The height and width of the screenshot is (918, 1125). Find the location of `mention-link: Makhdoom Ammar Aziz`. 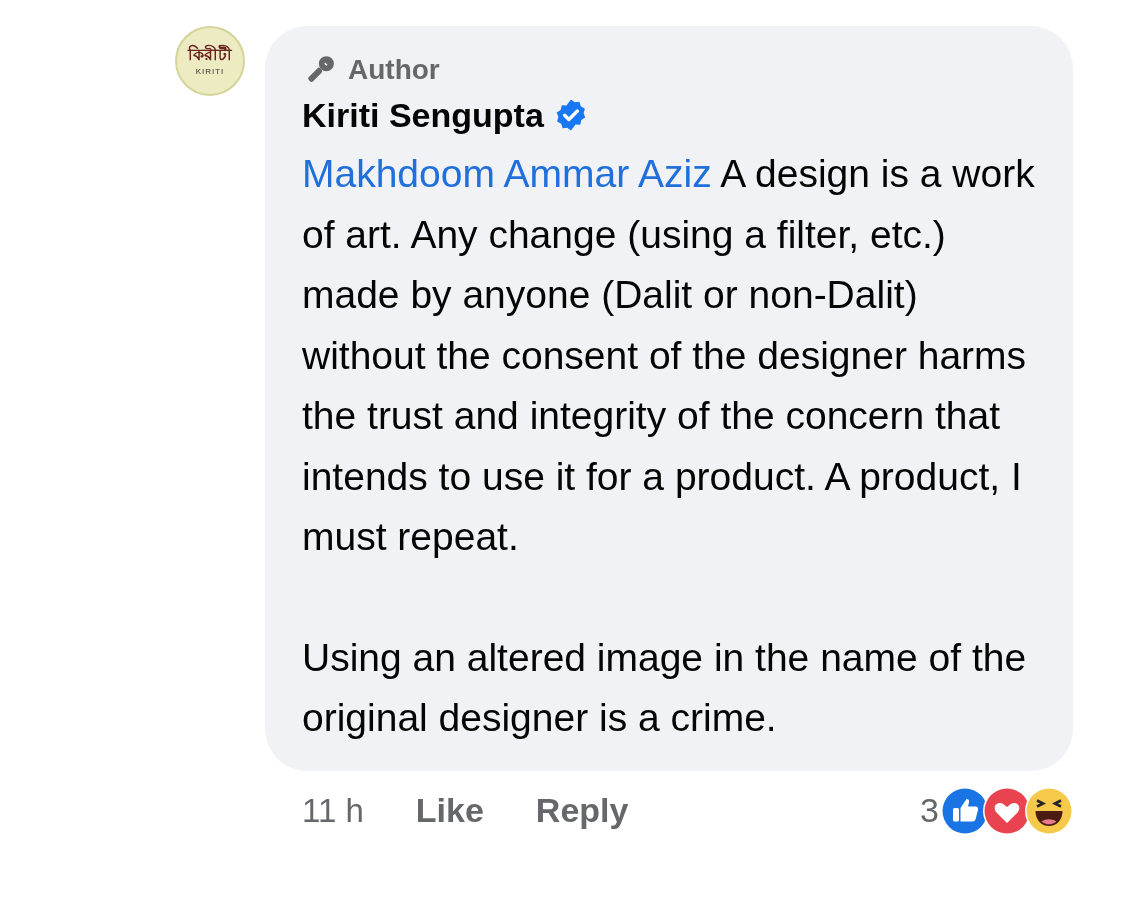

mention-link: Makhdoom Ammar Aziz is located at coordinates (507, 173).